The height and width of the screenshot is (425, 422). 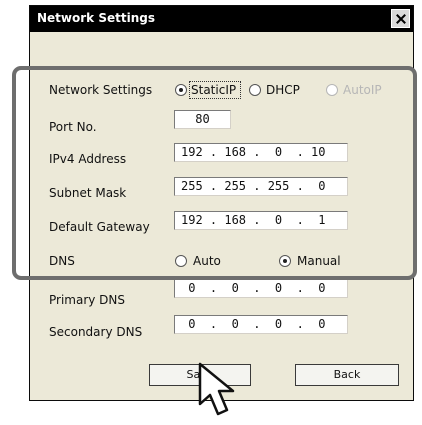 What do you see at coordinates (87, 300) in the screenshot?
I see `primary-dns-label: Primary DNS` at bounding box center [87, 300].